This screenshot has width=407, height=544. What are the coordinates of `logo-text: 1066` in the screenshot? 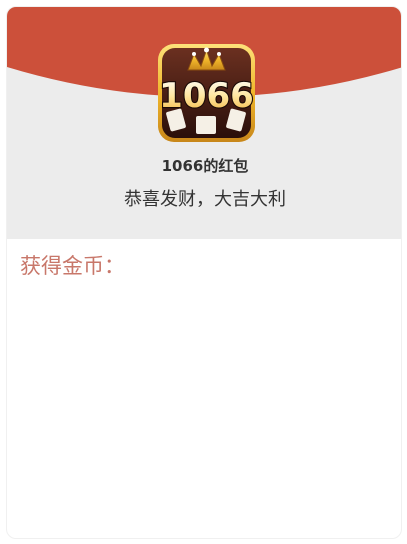 It's located at (206, 96).